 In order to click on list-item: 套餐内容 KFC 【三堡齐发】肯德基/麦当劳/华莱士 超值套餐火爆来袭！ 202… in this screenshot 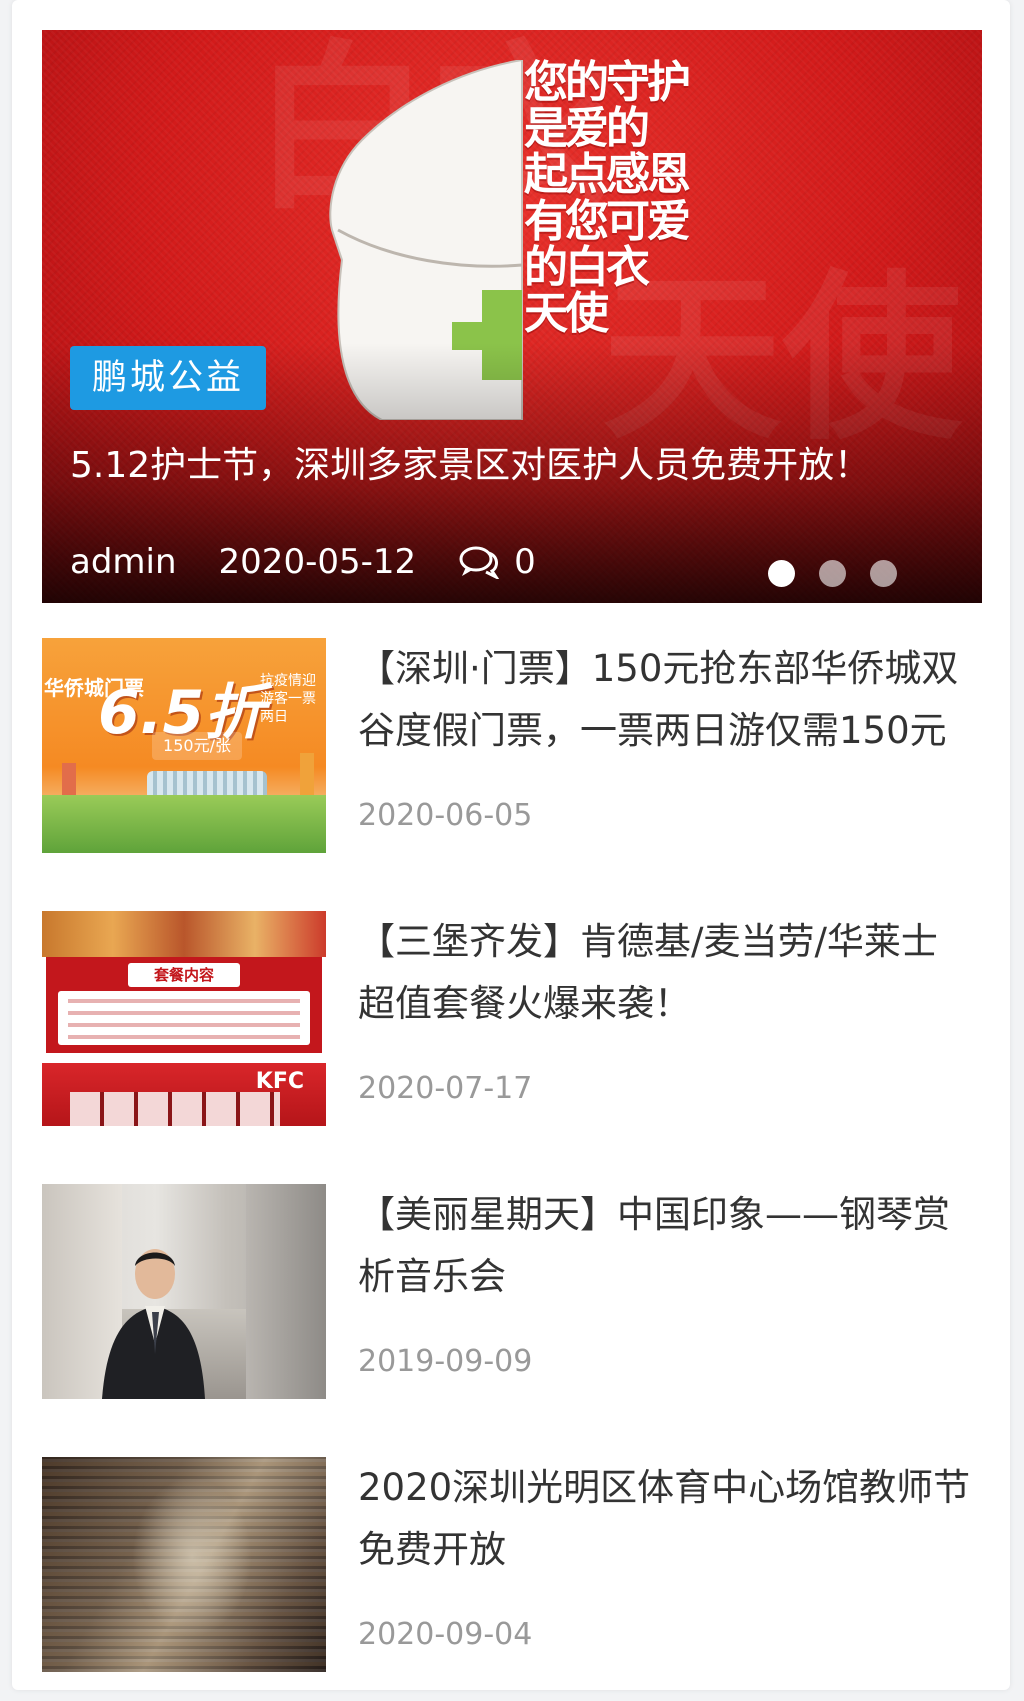, I will do `click(512, 1047)`.